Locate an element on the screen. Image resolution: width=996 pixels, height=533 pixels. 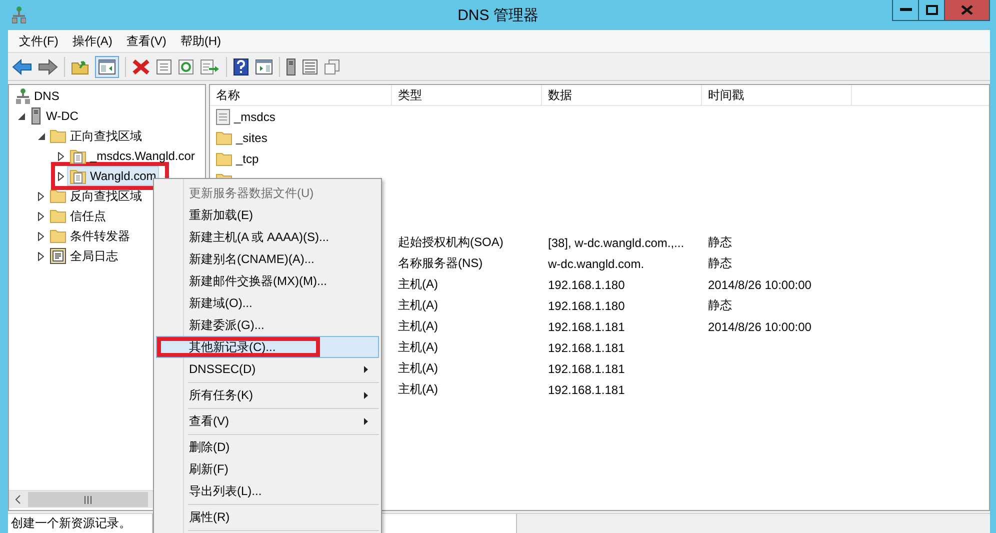
menu-item: 属性(R) is located at coordinates (267, 517).